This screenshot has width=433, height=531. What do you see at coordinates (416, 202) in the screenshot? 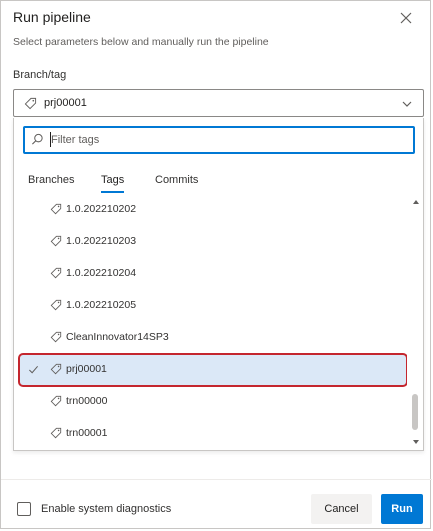
I see `scroll-up-icon` at bounding box center [416, 202].